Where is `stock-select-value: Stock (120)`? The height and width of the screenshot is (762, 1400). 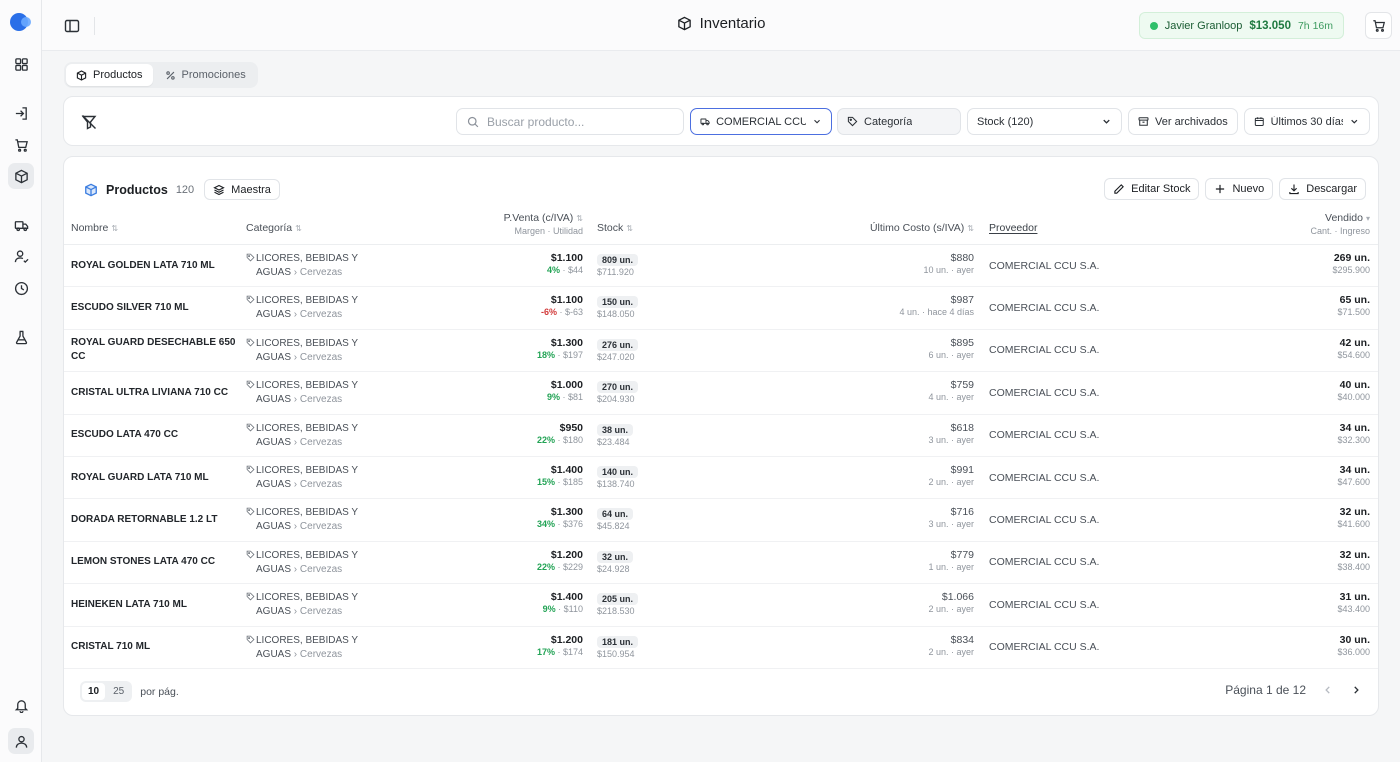
stock-select-value: Stock (120) is located at coordinates (1005, 121).